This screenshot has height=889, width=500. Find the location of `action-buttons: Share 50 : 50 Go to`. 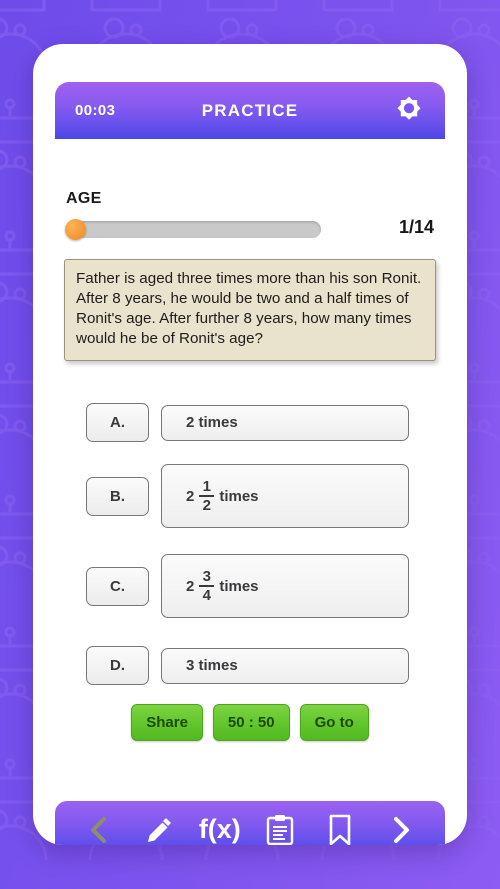

action-buttons: Share 50 : 50 Go to is located at coordinates (250, 722).